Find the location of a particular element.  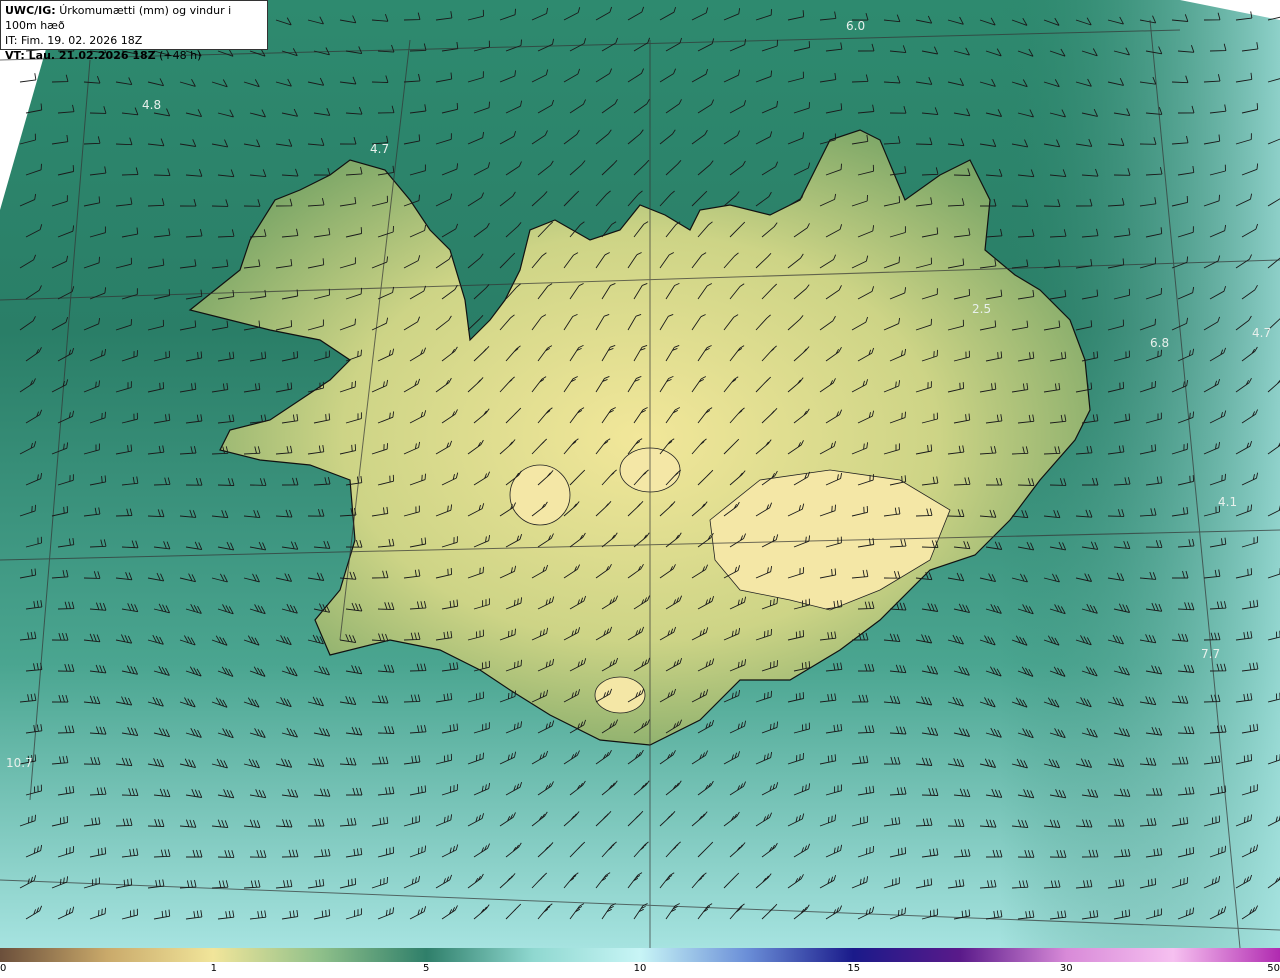

colorbar-tick: 15 is located at coordinates (854, 968).